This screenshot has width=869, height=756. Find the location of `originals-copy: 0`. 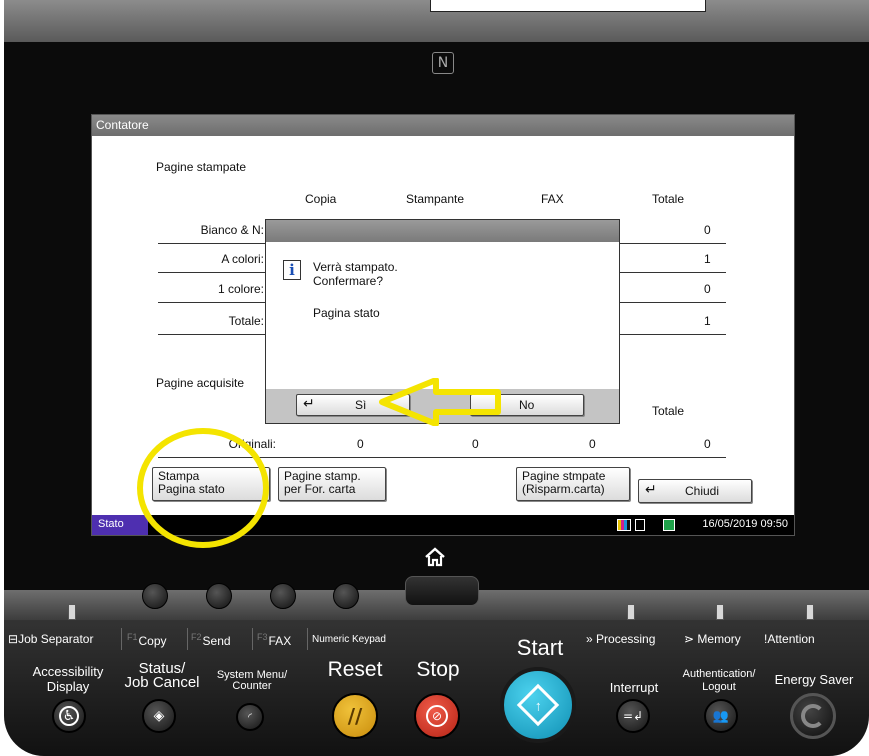

originals-copy: 0 is located at coordinates (360, 444).